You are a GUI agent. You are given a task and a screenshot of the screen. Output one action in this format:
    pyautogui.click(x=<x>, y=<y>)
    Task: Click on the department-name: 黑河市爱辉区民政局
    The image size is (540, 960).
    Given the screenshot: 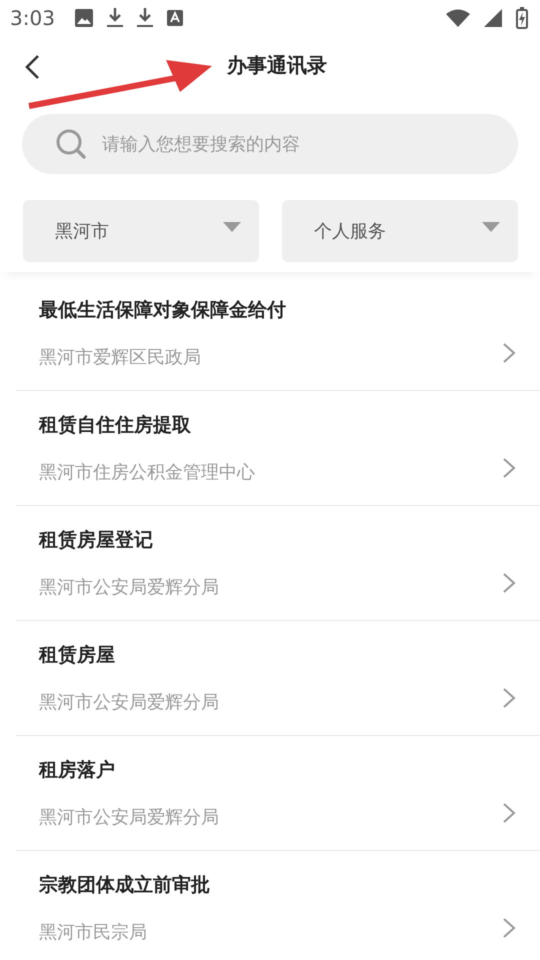 What is the action you would take?
    pyautogui.click(x=120, y=357)
    